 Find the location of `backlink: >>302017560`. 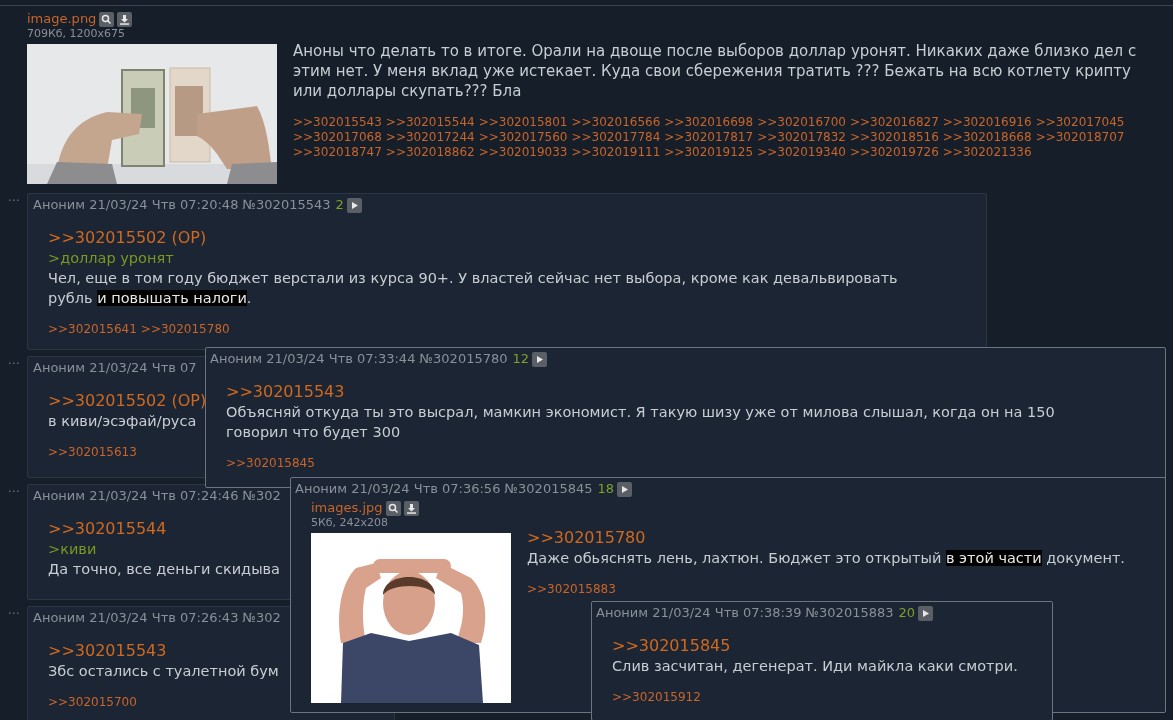

backlink: >>302017560 is located at coordinates (523, 137).